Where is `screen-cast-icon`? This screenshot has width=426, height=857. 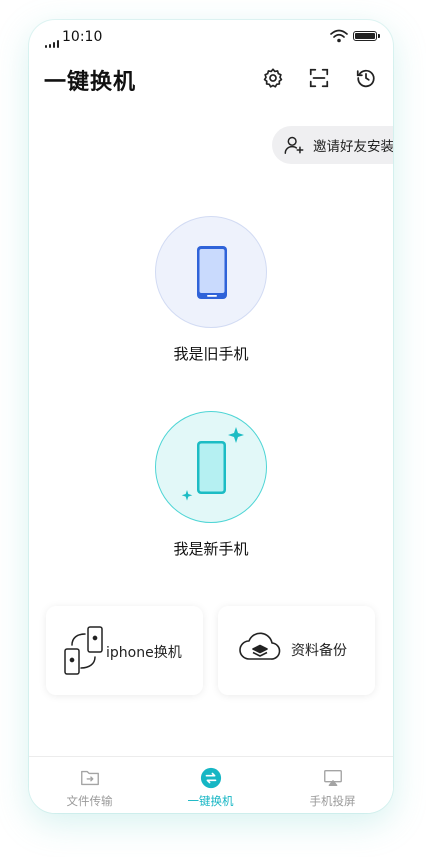
screen-cast-icon is located at coordinates (332, 778).